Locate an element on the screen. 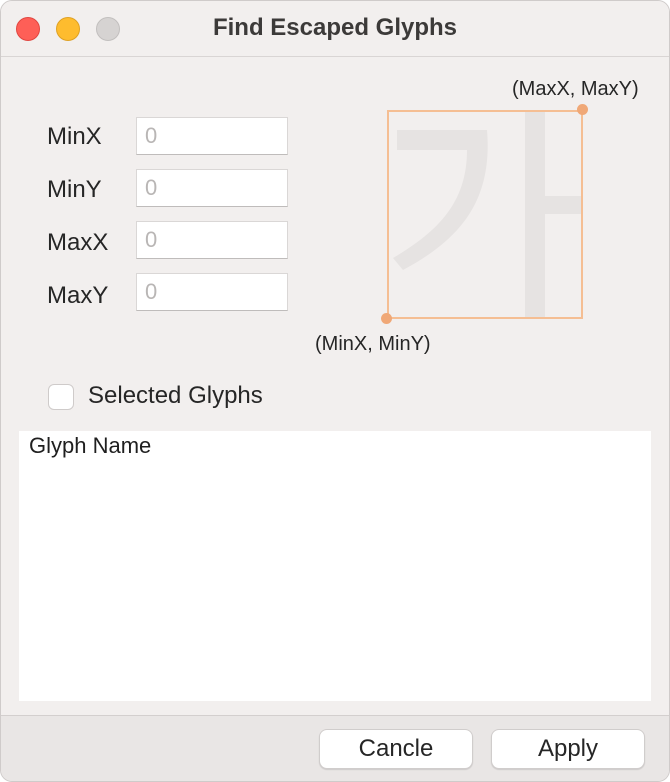 The height and width of the screenshot is (782, 670). max-corner-dot is located at coordinates (582, 109).